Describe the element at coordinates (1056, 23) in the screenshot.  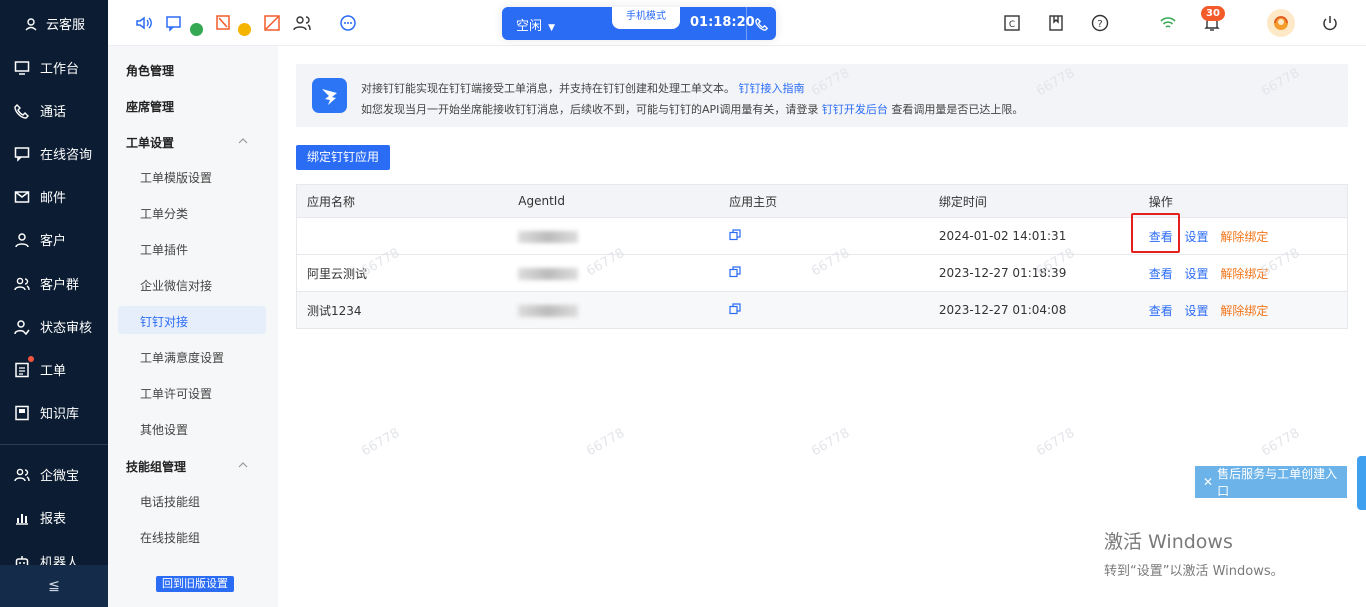
I see `bookmark-icon` at that location.